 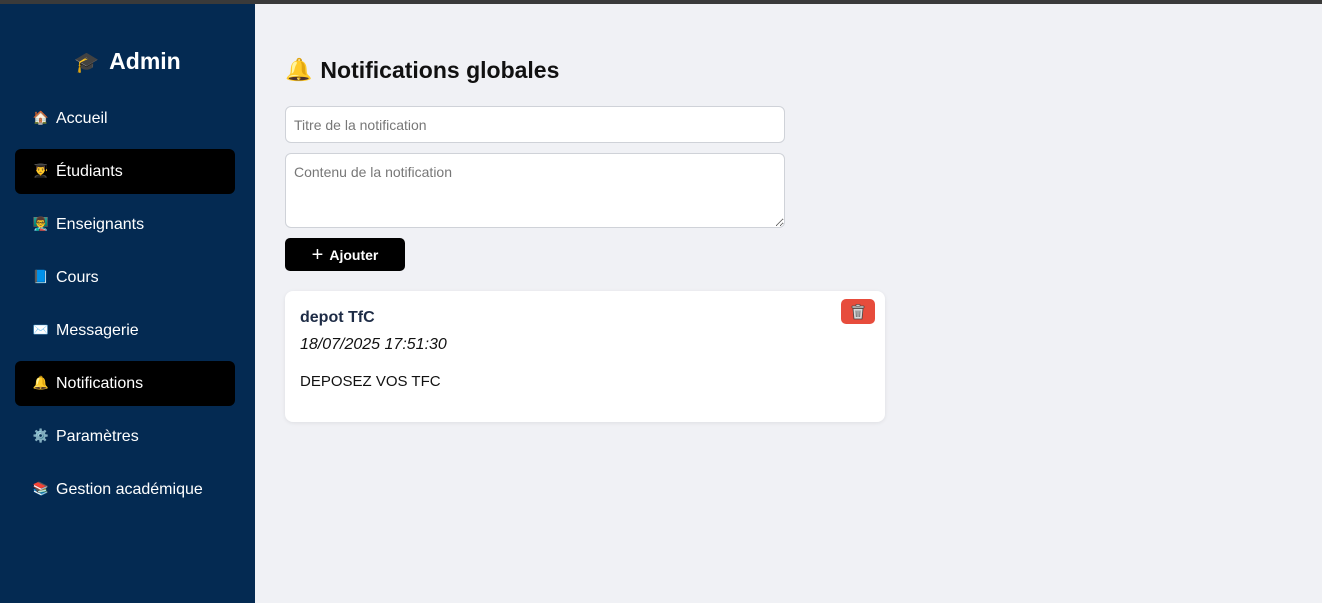 I want to click on sidebar-item-label: Enseignants, so click(x=100, y=224).